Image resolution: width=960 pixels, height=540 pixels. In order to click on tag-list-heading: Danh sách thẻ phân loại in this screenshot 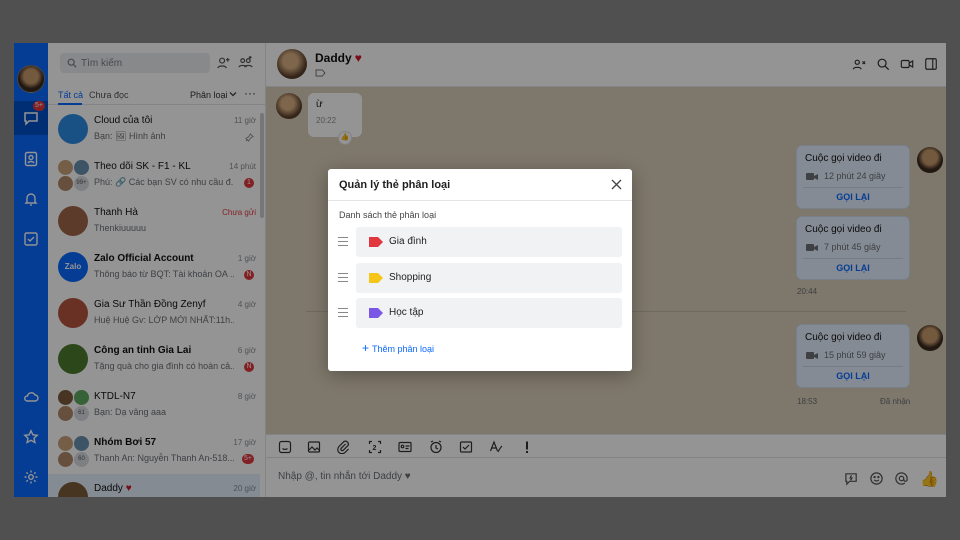, I will do `click(388, 215)`.